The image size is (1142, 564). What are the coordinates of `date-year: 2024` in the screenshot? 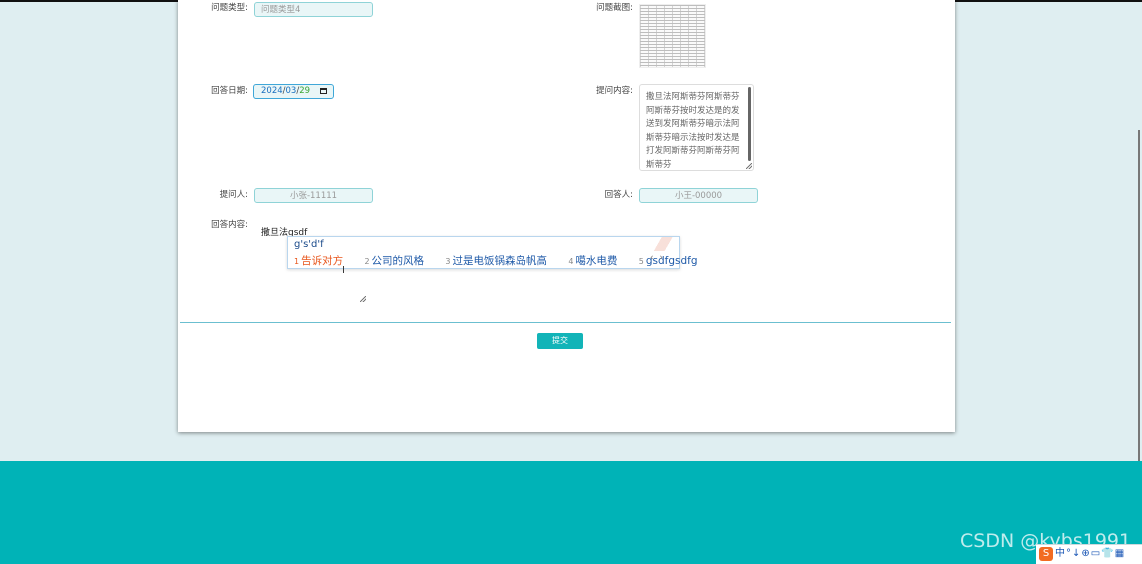 It's located at (272, 91).